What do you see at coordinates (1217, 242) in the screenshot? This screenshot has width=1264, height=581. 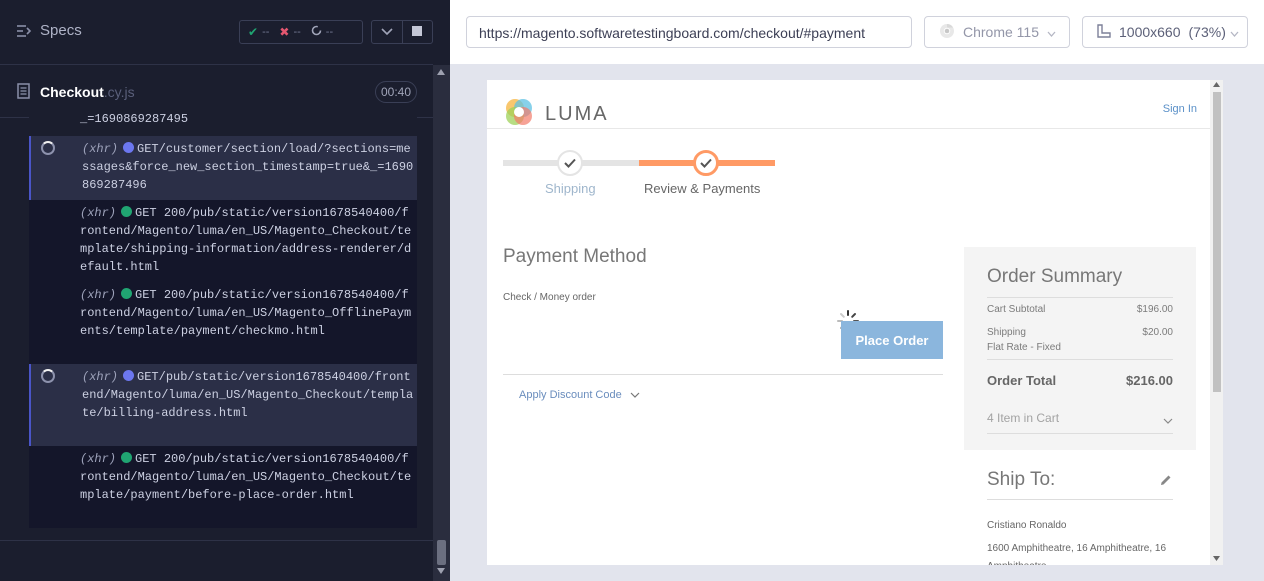 I see `aut-scroll-thumb` at bounding box center [1217, 242].